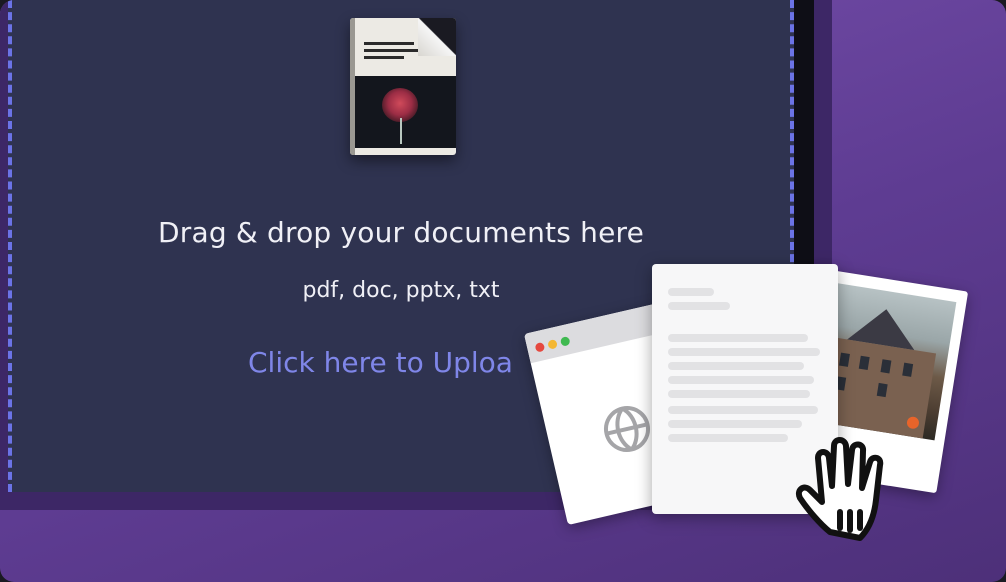 This screenshot has width=1006, height=582. What do you see at coordinates (401, 232) in the screenshot?
I see `dropzone-title: Drag & drop your documents here` at bounding box center [401, 232].